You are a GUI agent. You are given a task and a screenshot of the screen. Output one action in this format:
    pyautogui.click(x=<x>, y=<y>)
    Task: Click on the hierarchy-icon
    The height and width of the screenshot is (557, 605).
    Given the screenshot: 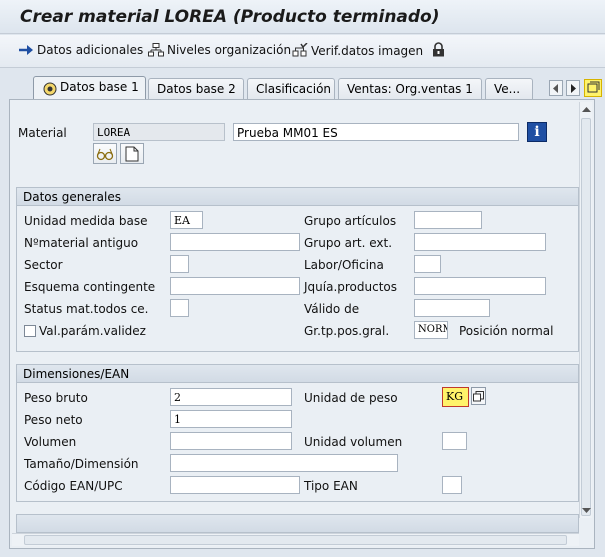 What is the action you would take?
    pyautogui.click(x=156, y=50)
    